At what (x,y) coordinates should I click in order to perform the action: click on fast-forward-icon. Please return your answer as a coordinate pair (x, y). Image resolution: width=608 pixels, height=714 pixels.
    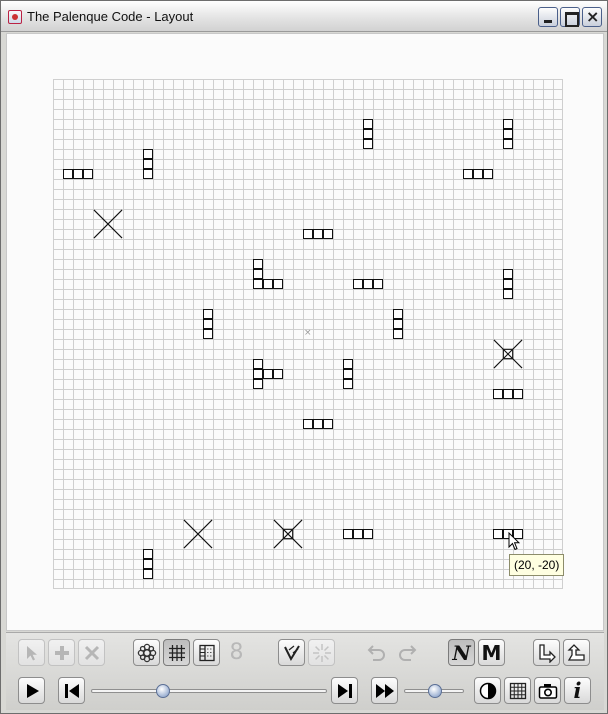
    Looking at the image, I should click on (384, 690).